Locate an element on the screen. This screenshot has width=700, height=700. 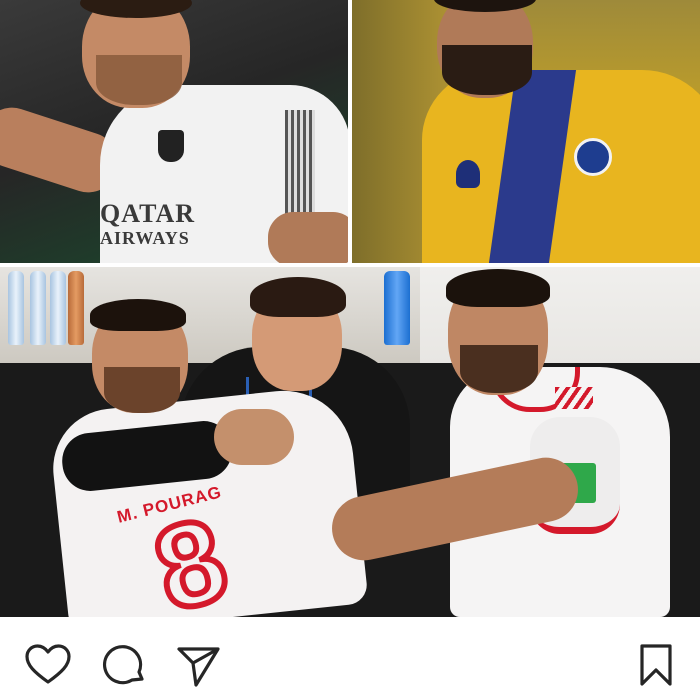
heart-icon is located at coordinates (48, 664).